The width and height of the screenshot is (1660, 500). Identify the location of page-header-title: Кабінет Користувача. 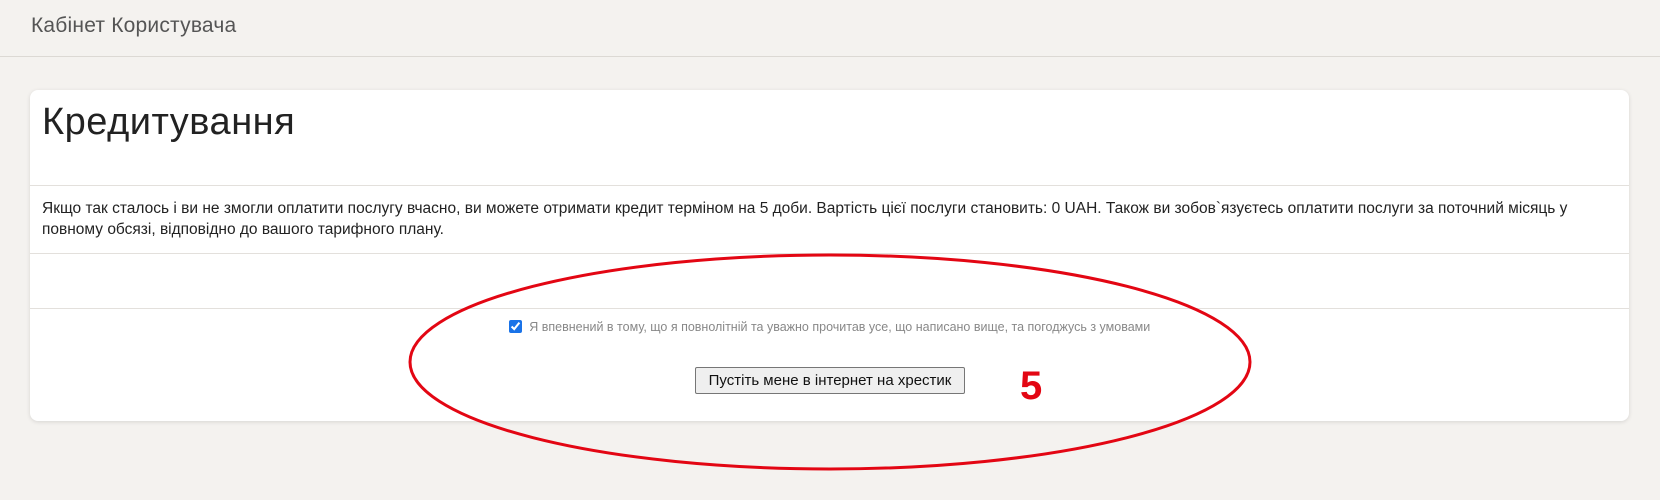
(134, 25).